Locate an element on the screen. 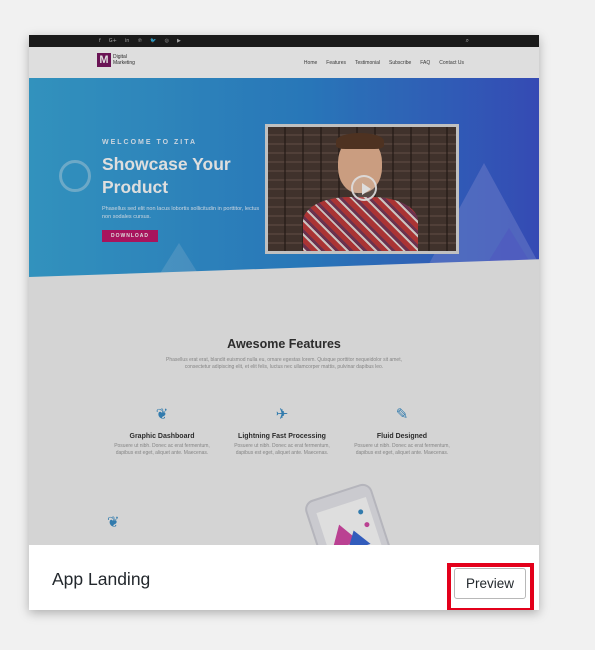 The image size is (595, 650). template-title: App Landing is located at coordinates (101, 579).